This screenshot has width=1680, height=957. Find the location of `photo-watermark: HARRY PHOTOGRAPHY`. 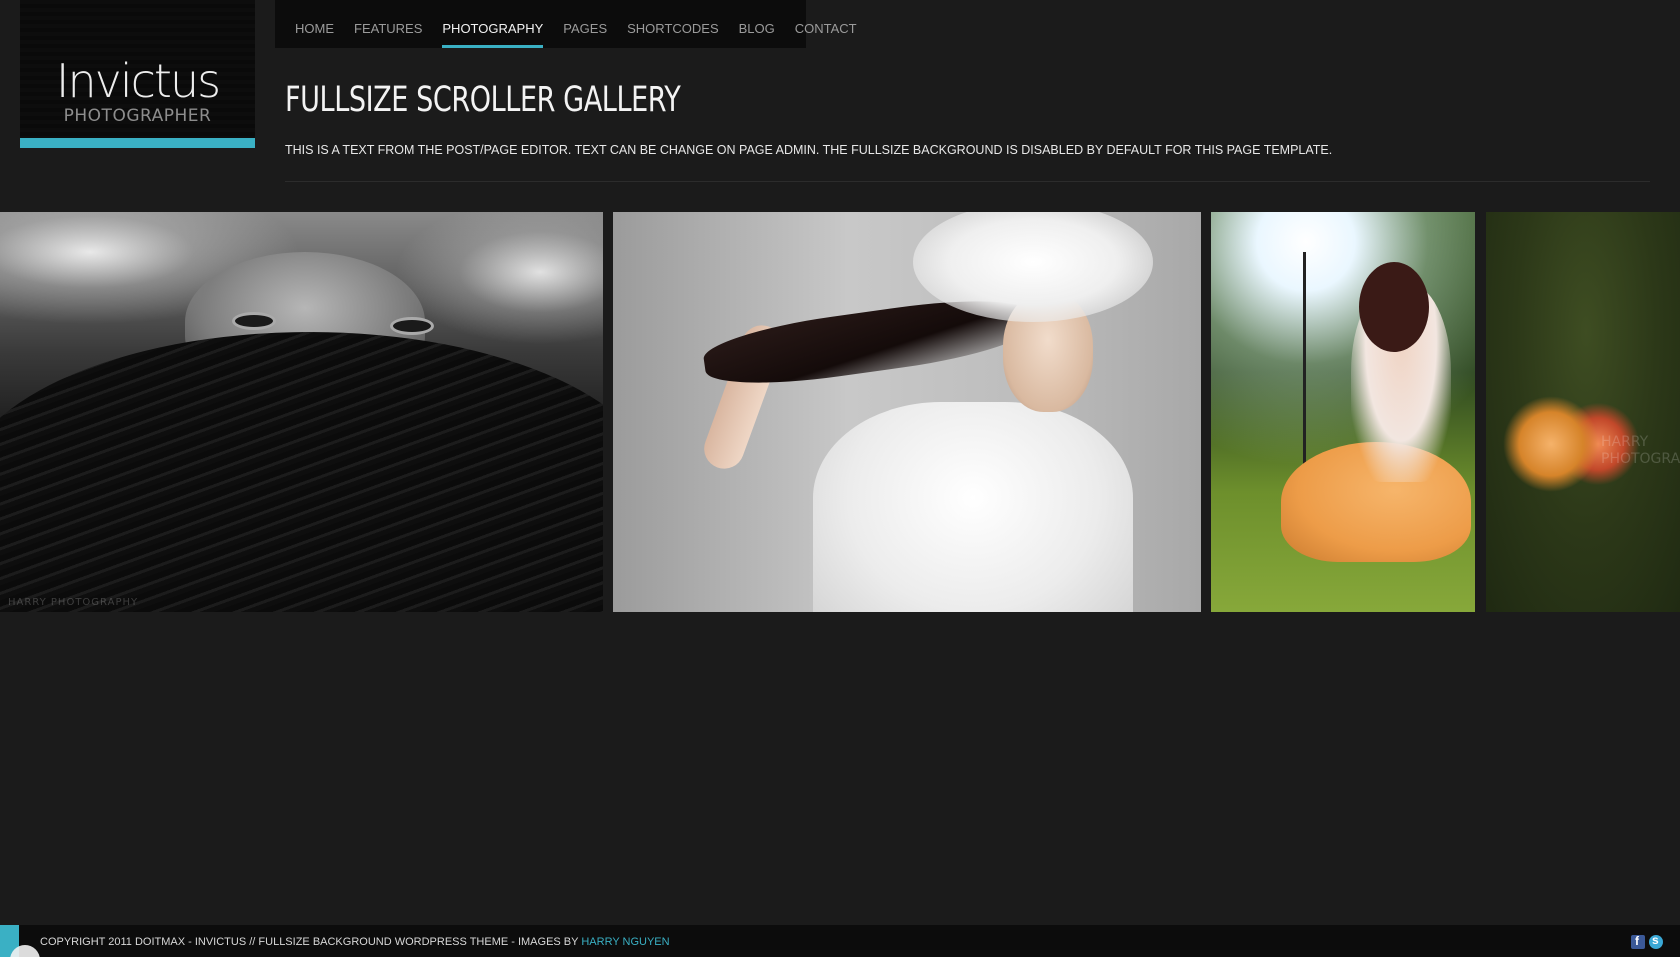

photo-watermark: HARRY PHOTOGRAPHY is located at coordinates (73, 602).